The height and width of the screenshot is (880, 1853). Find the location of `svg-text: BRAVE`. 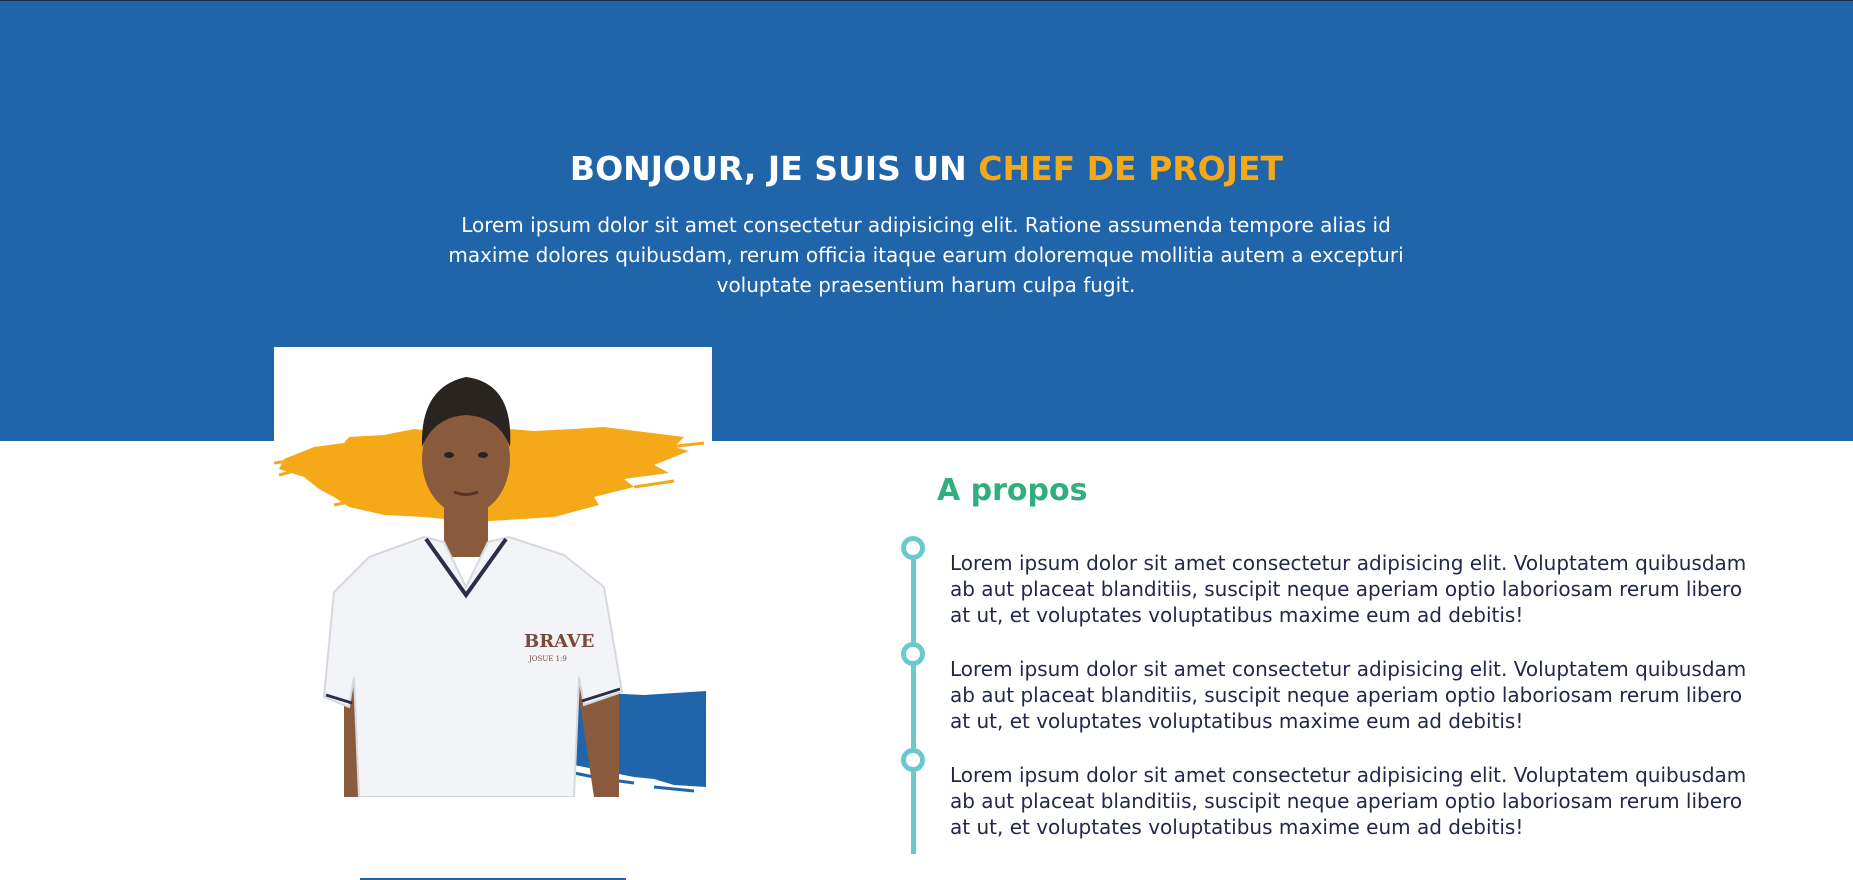

svg-text: BRAVE is located at coordinates (559, 641).